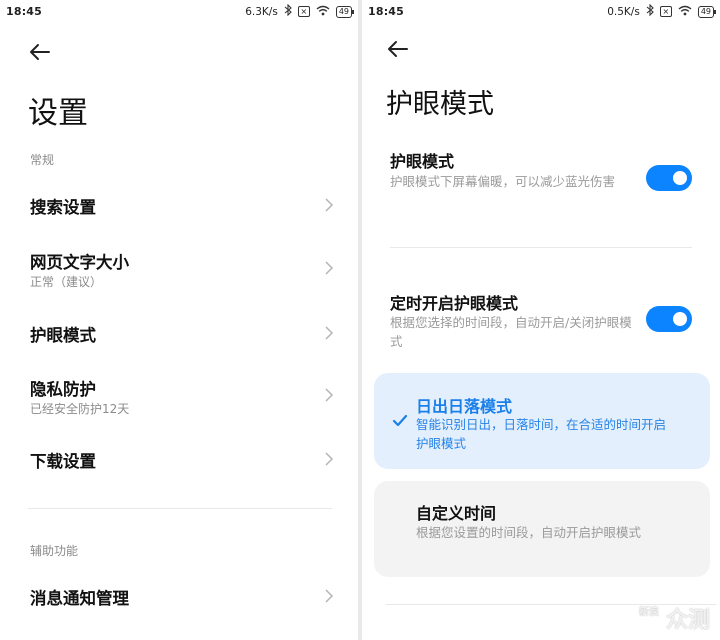 The image size is (720, 640). I want to click on settings-item-font-size: 网页文字大小 正常（建议）, so click(179, 269).